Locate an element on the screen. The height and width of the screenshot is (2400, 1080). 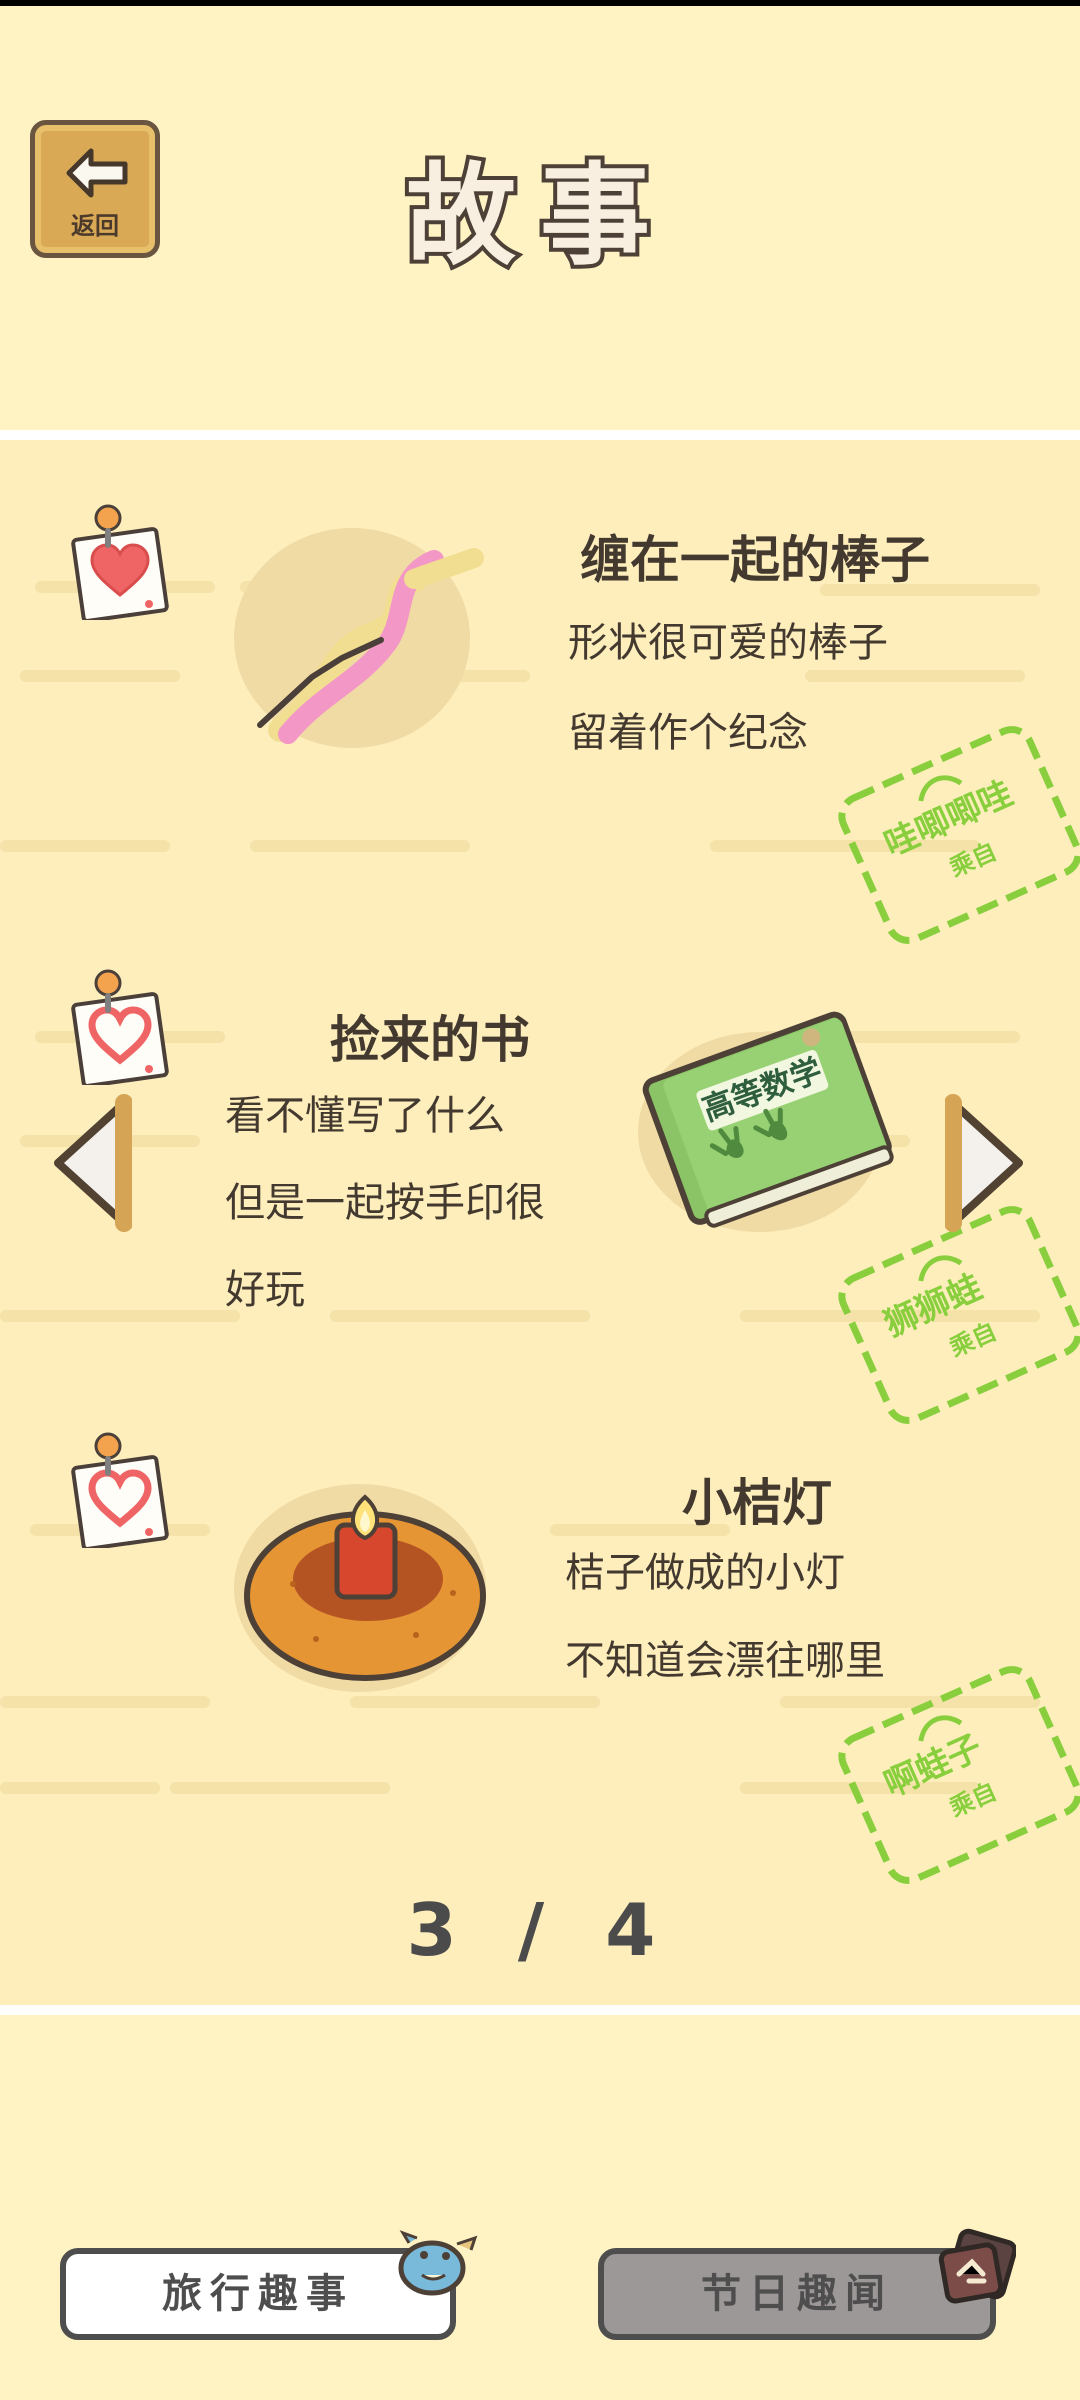
story-title: 小桔灯 is located at coordinates (757, 1503).